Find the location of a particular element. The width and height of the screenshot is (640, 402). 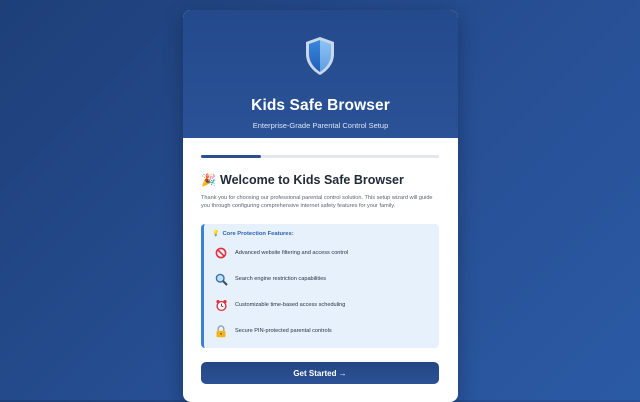

alarm-clock-icon is located at coordinates (221, 305).